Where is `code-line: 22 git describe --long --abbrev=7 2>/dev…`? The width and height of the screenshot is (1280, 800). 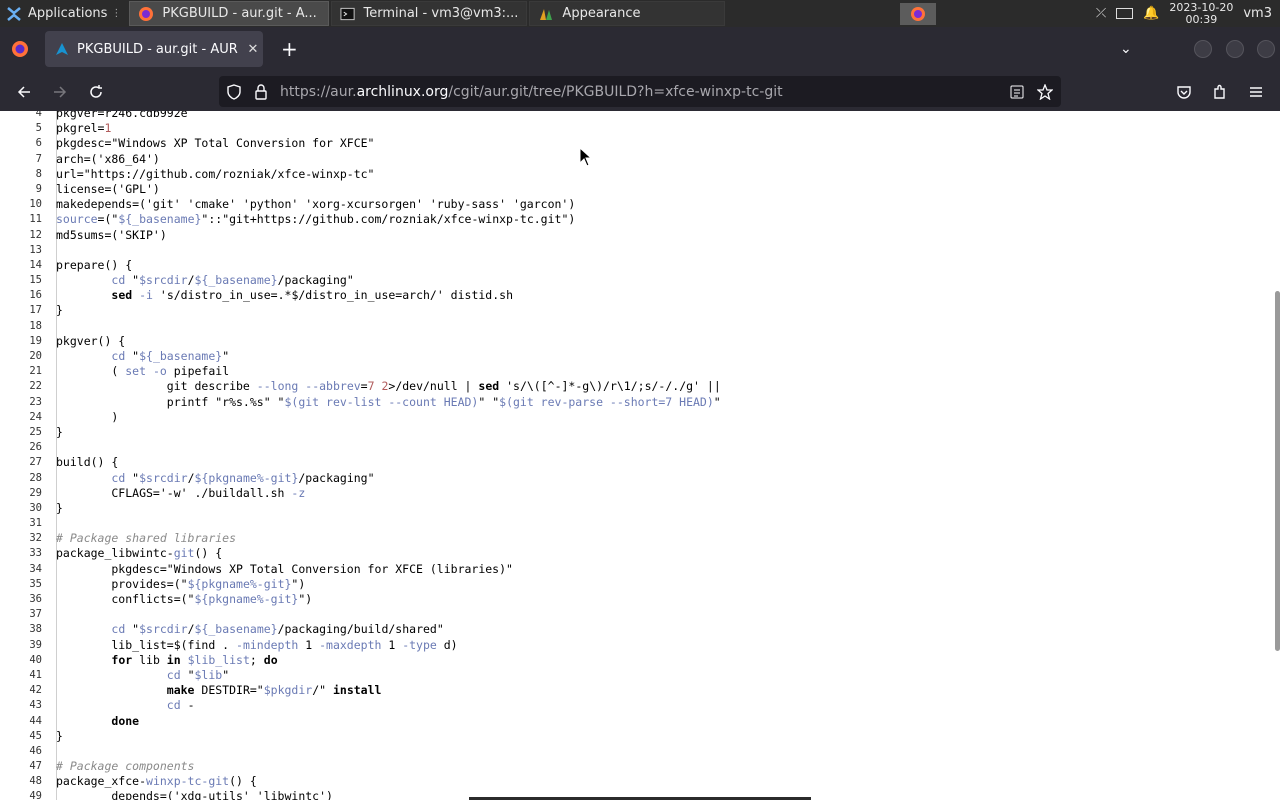 code-line: 22 git describe --long --abbrev=7 2>/dev… is located at coordinates (360, 386).